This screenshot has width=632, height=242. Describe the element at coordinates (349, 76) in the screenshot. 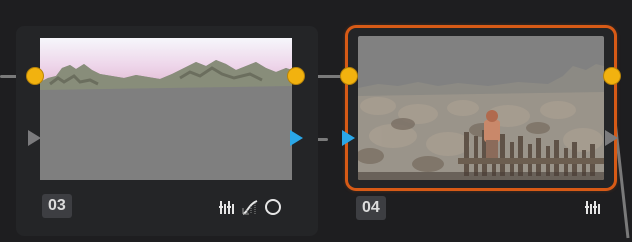

I see `node-04-rgb-input-port` at that location.